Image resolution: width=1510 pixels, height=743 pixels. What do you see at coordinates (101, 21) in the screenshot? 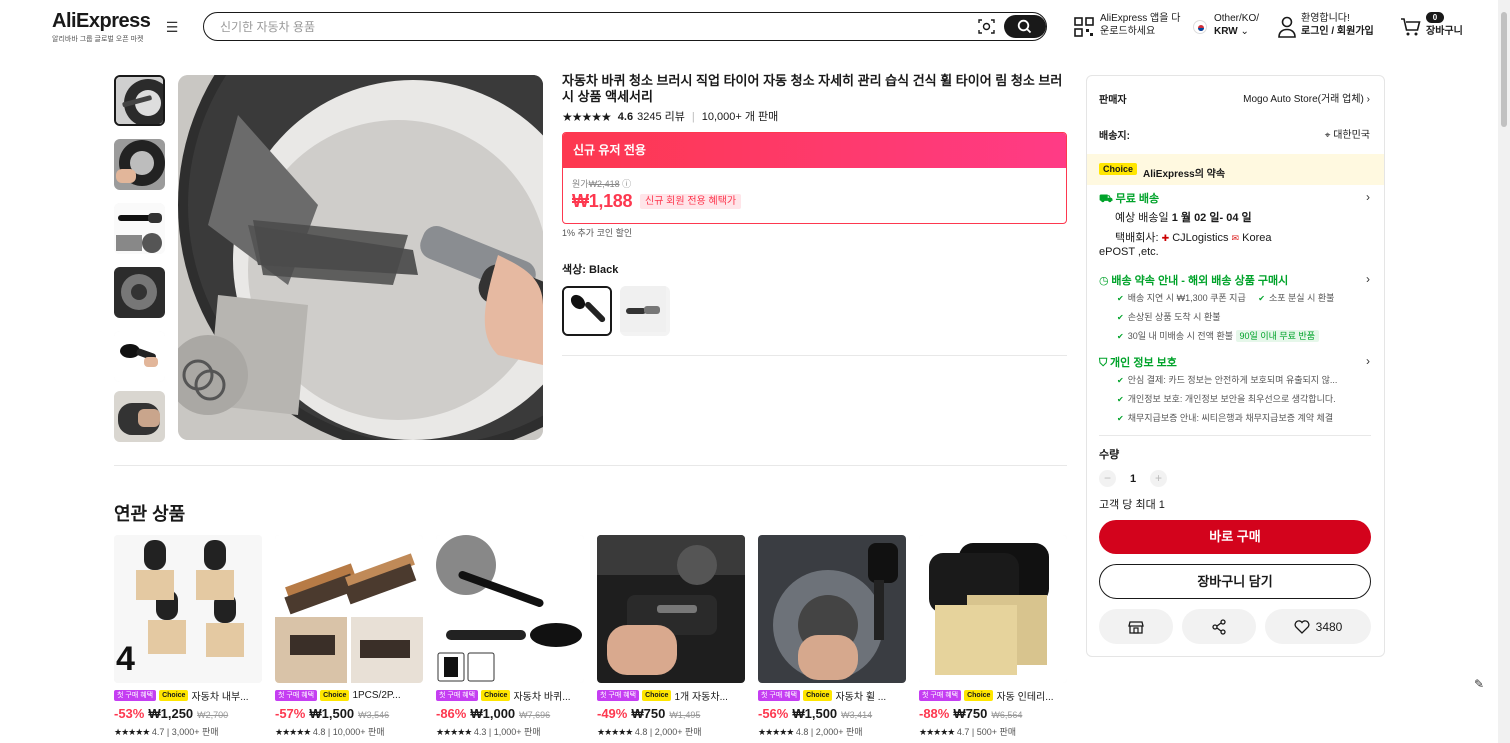
I see `logo-text: AliExpress` at bounding box center [101, 21].